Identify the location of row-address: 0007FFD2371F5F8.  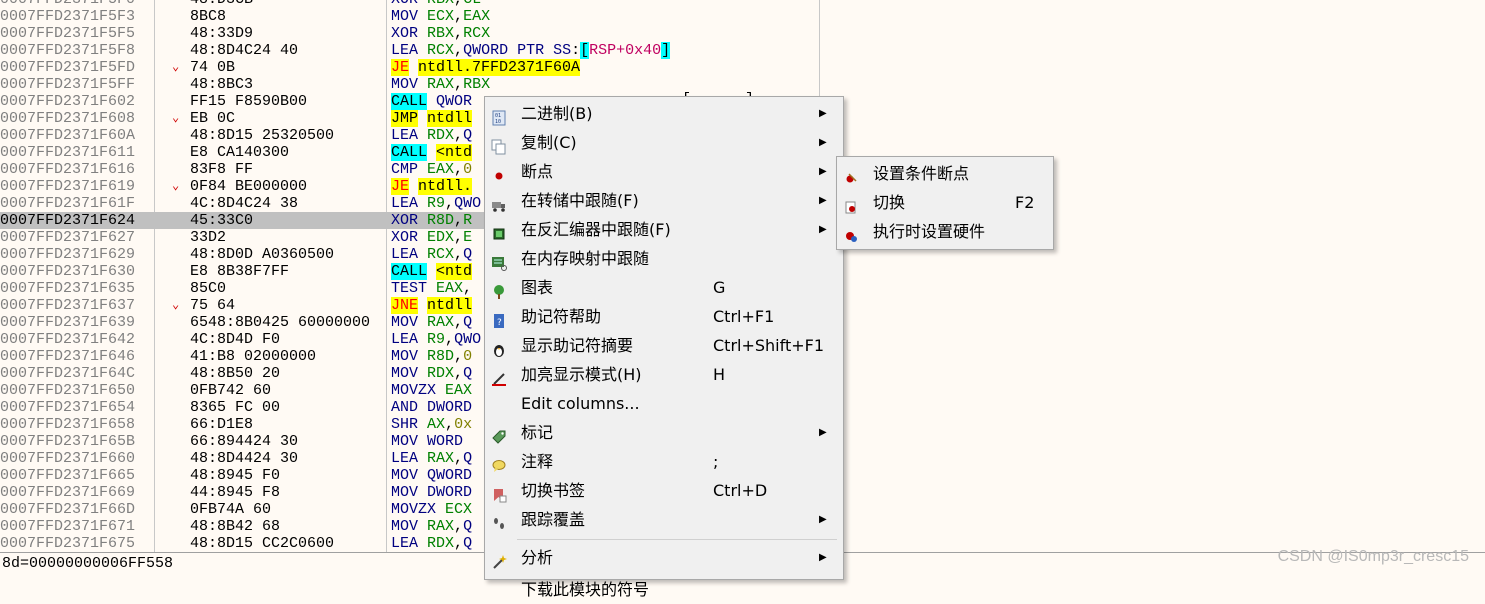
(68, 50).